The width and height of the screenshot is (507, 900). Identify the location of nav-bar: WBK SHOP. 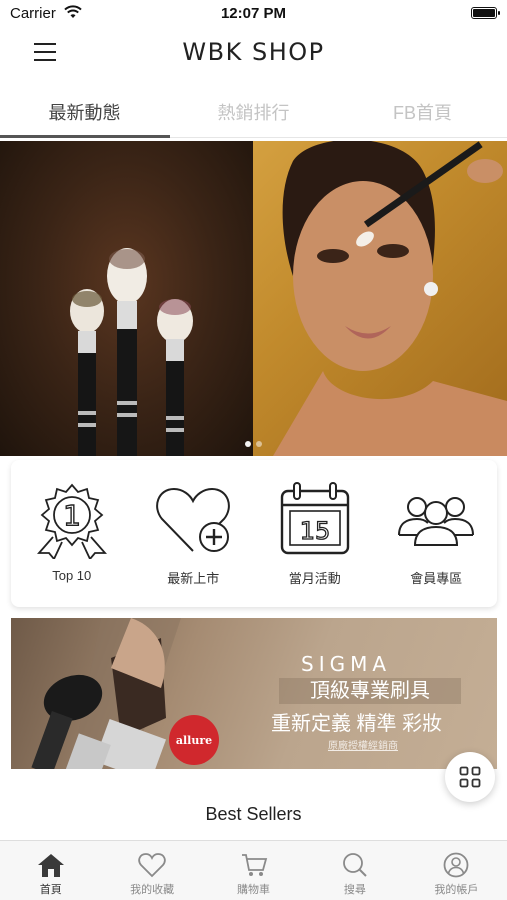
(253, 53).